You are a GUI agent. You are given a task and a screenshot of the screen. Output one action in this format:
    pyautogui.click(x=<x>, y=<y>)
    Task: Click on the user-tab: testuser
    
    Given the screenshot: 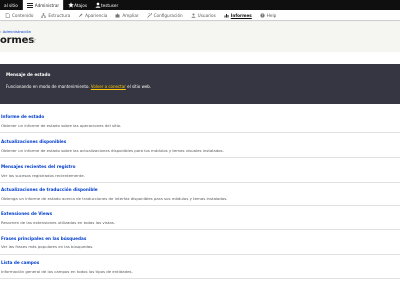 What is the action you would take?
    pyautogui.click(x=106, y=5)
    